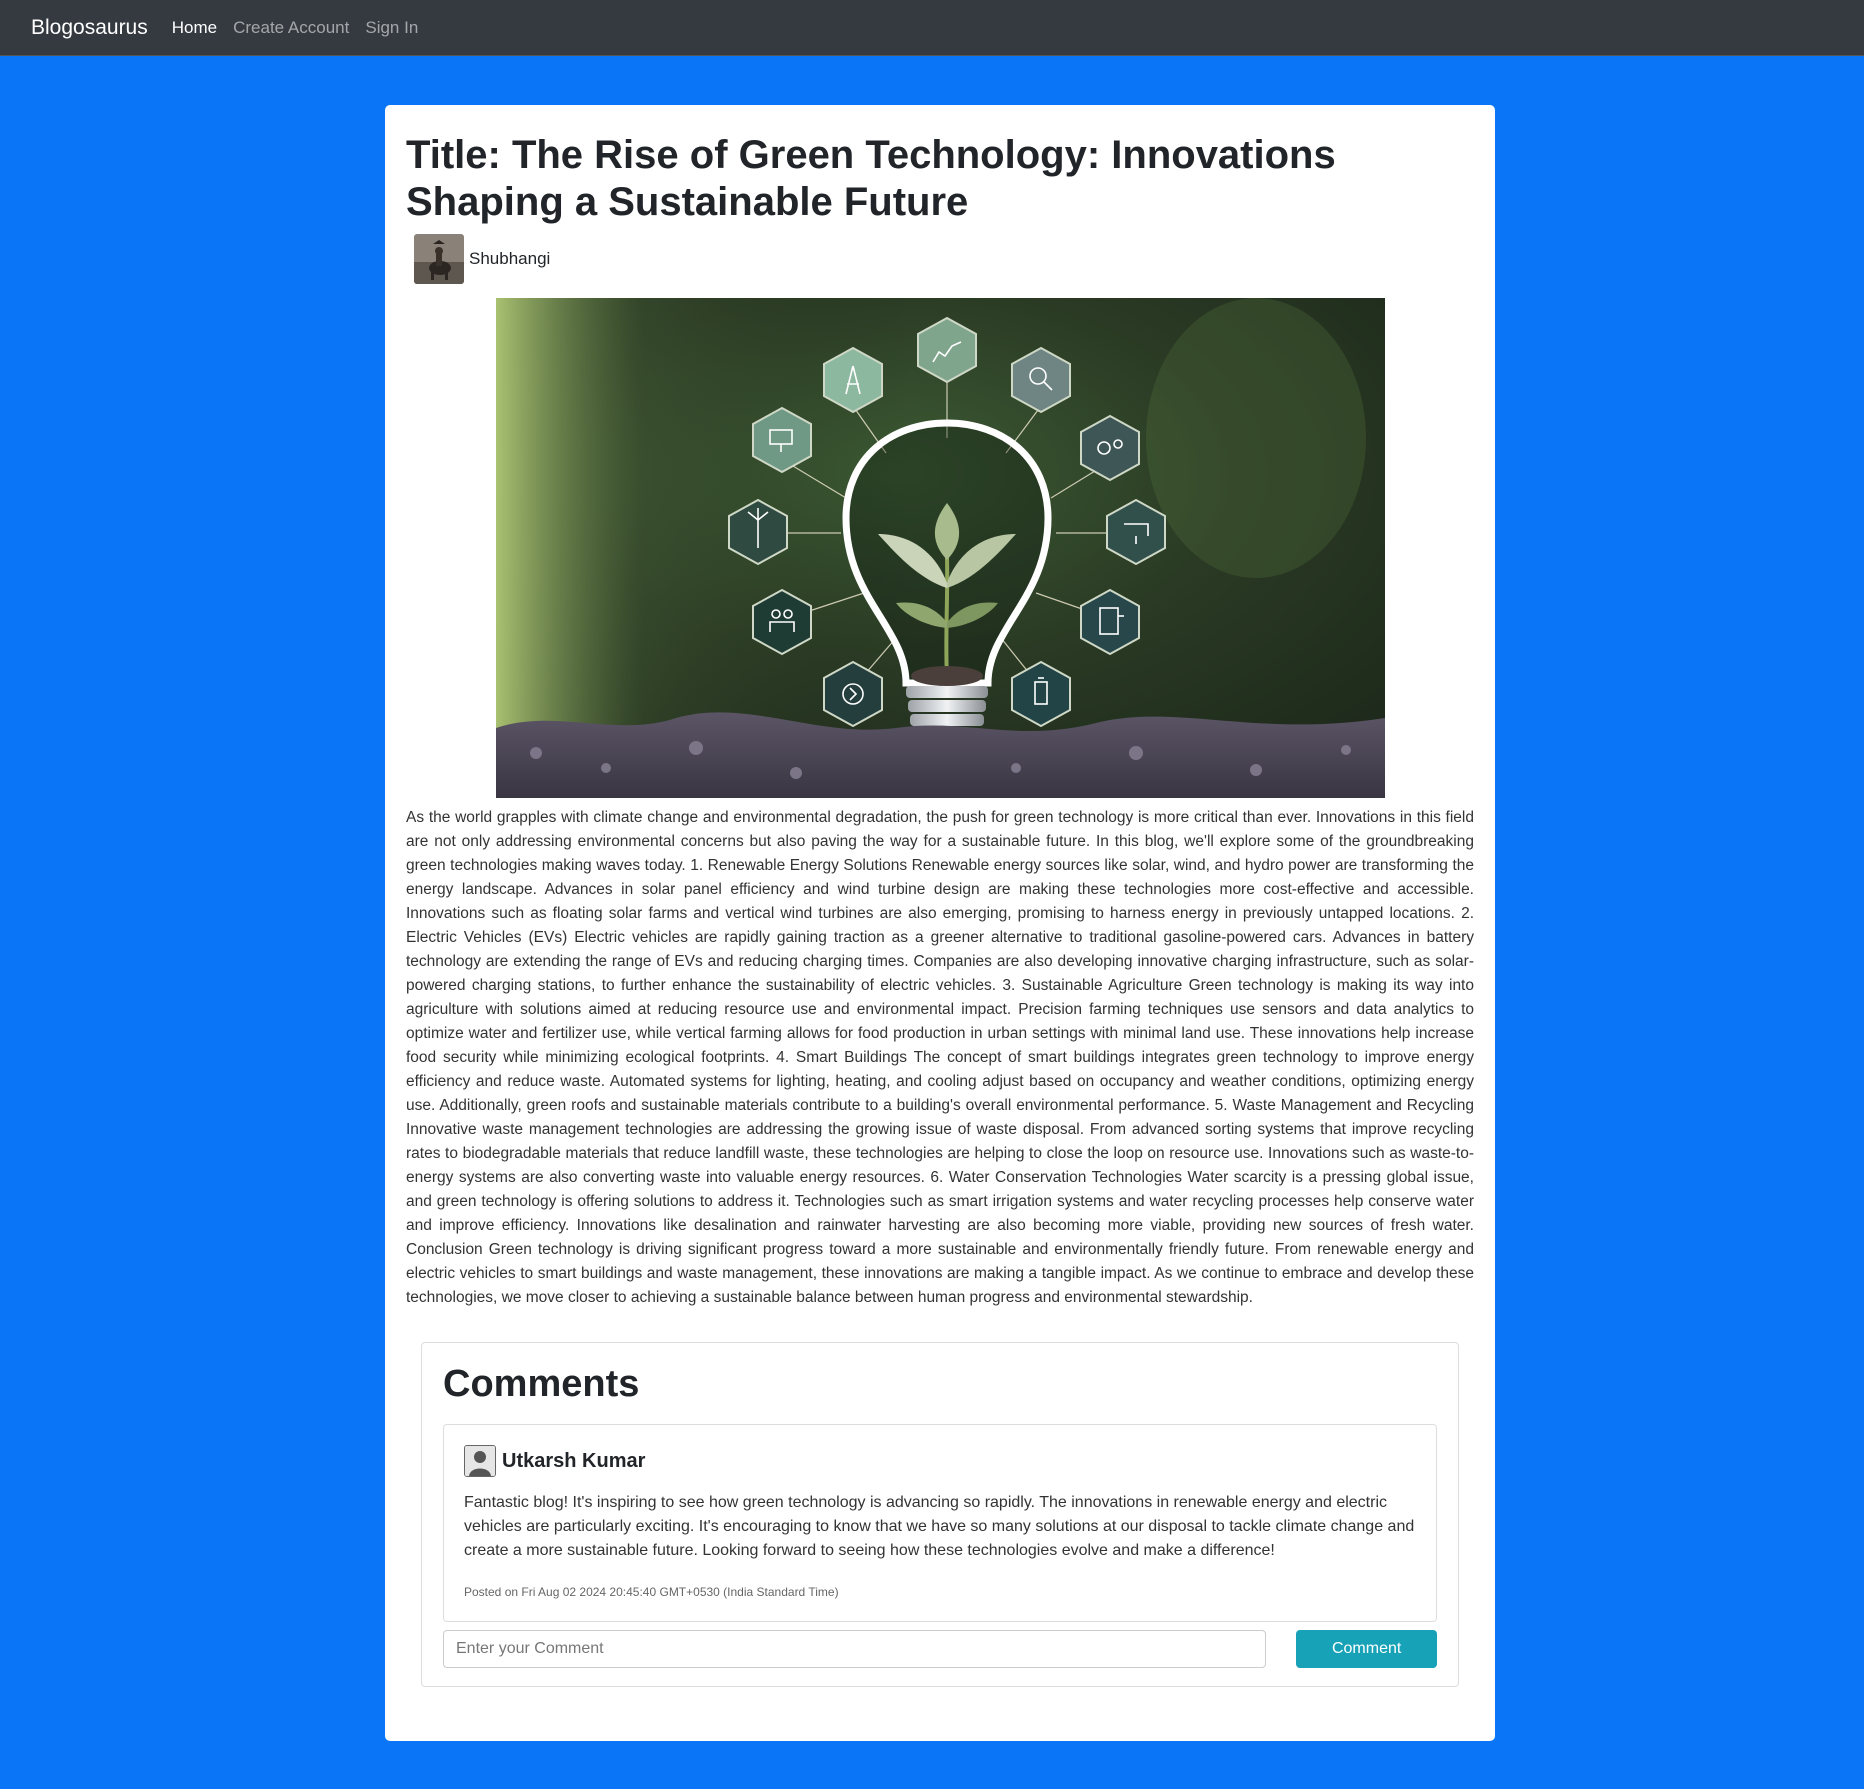  I want to click on comment-input, so click(855, 1649).